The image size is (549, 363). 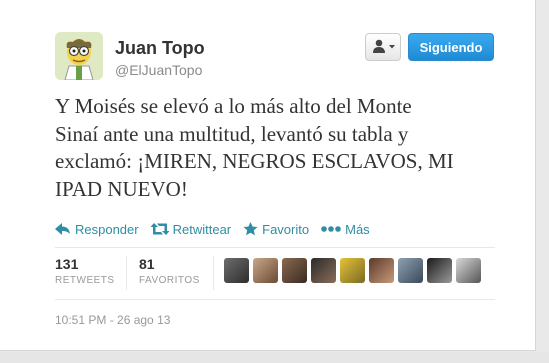 What do you see at coordinates (274, 357) in the screenshot?
I see `page-background-strip` at bounding box center [274, 357].